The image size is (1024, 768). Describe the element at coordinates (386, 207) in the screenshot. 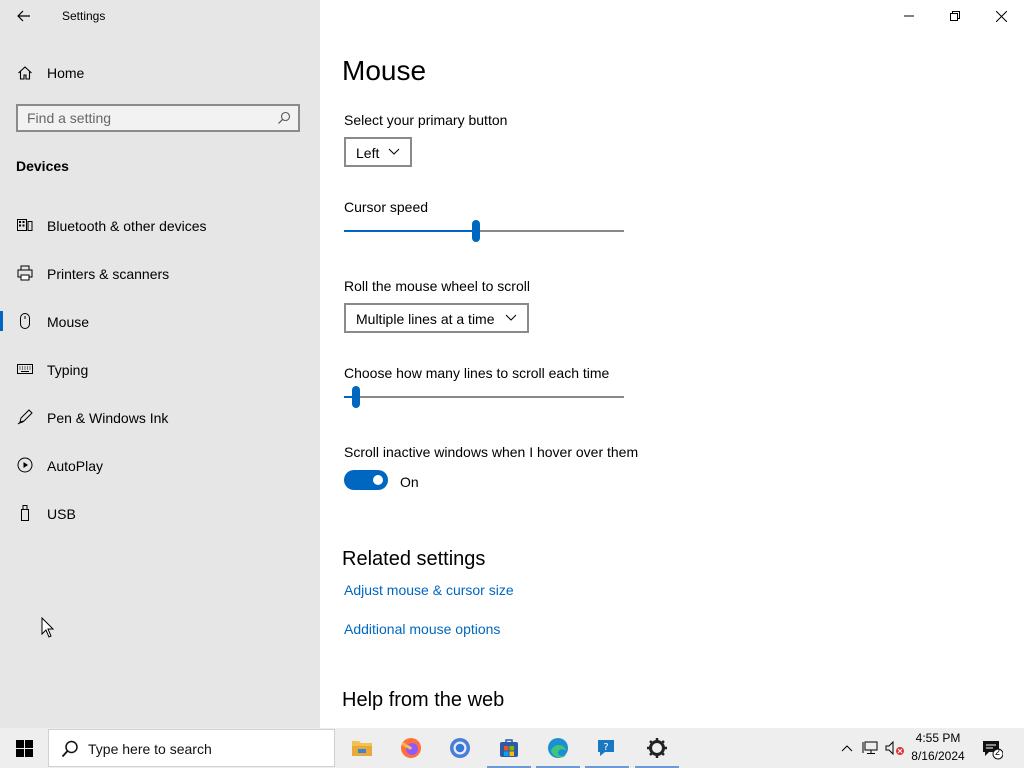

I see `cursor-speed-label: Cursor speed` at that location.